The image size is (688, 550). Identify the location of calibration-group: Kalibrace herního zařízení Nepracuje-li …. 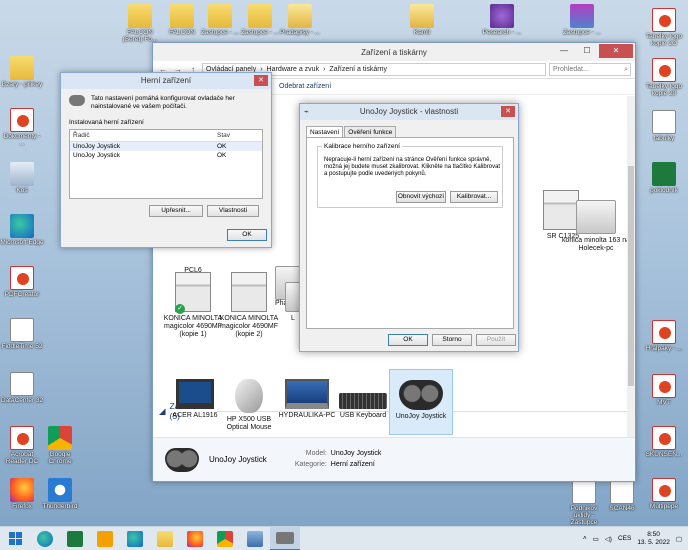
(410, 175).